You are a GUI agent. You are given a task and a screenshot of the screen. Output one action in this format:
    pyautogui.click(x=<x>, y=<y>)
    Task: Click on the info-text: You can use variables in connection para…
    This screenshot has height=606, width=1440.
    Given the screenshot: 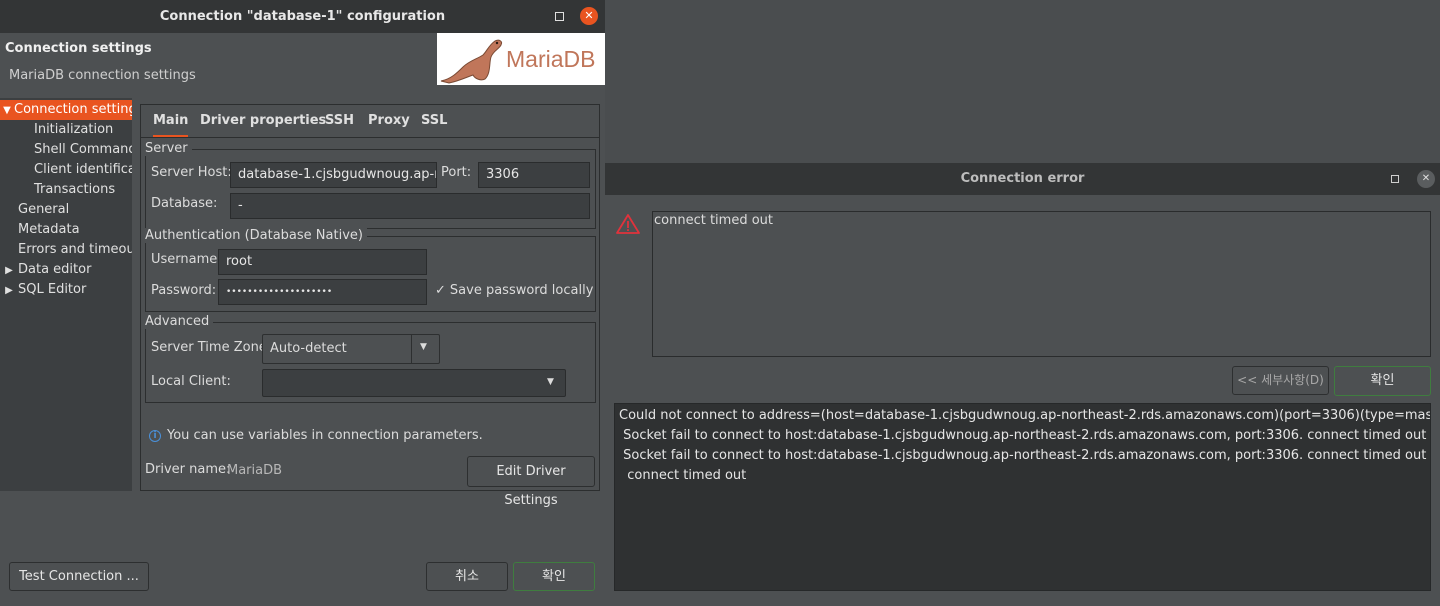 What is the action you would take?
    pyautogui.click(x=325, y=435)
    